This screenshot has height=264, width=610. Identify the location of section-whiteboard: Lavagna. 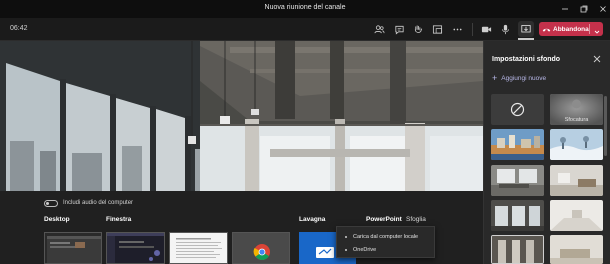
(312, 219).